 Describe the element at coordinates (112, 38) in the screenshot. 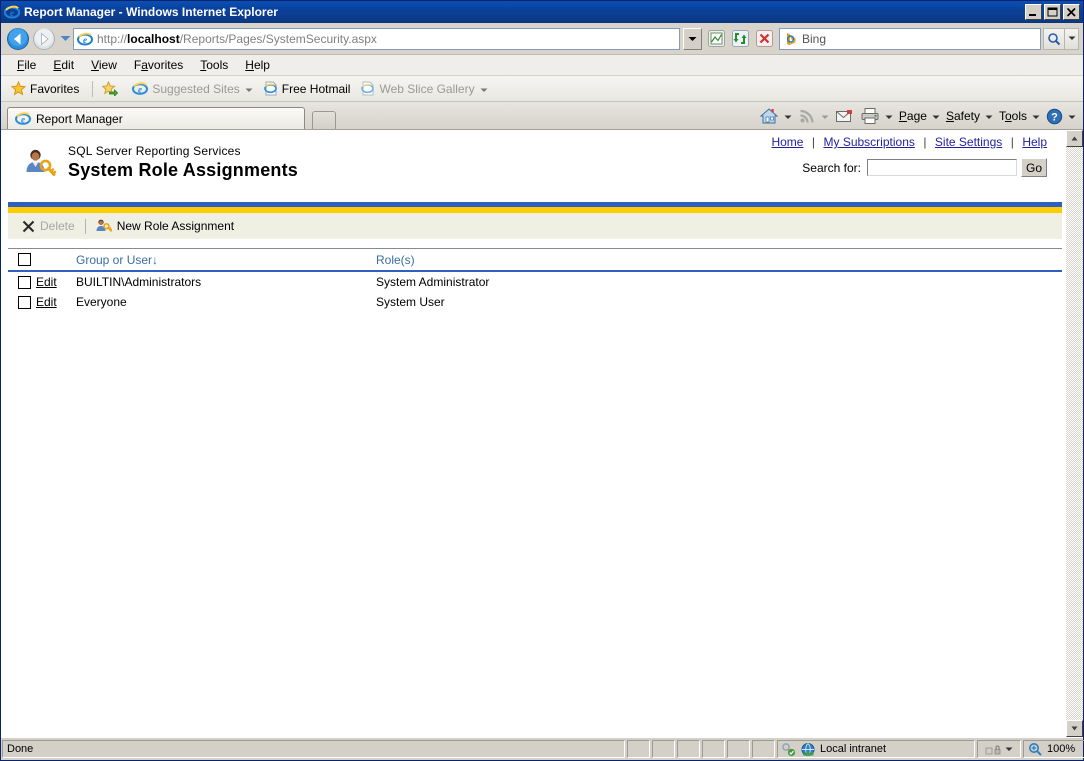

I see `url-prefix: http://` at that location.